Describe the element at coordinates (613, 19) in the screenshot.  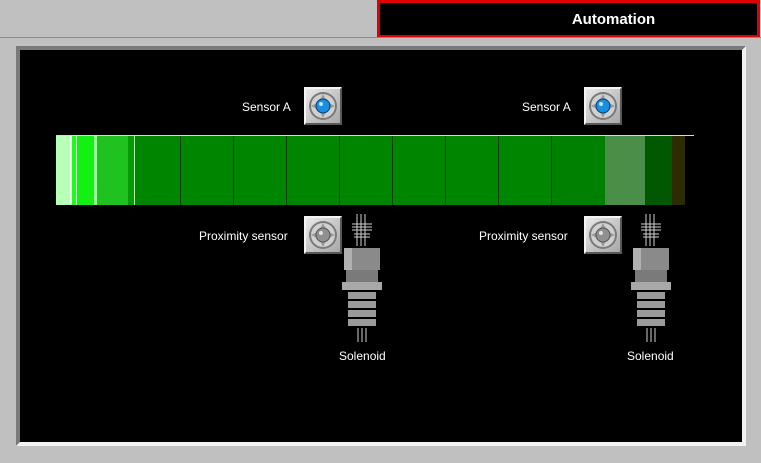
I see `window-title: Automation` at that location.